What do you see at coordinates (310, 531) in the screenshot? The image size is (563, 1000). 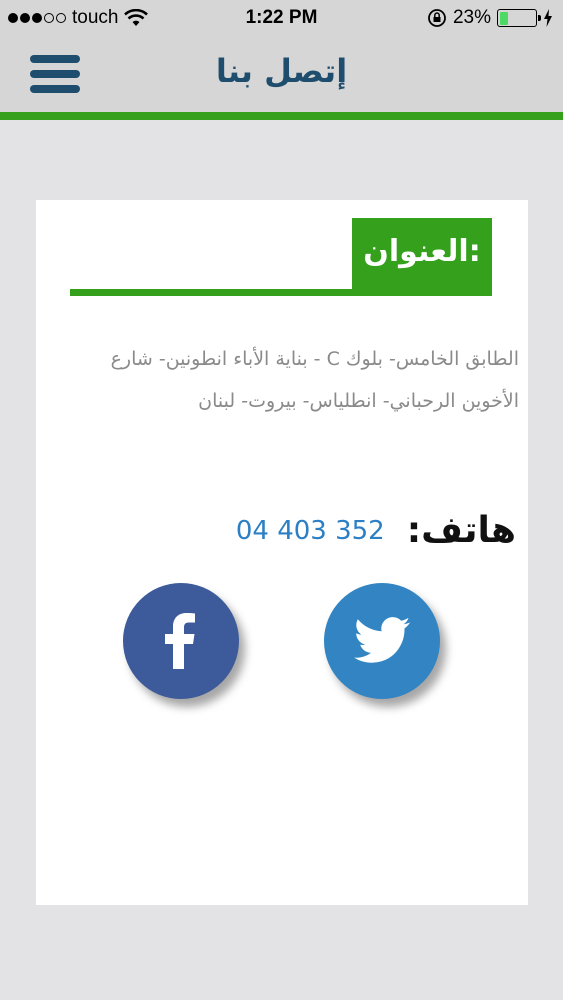 I see `phone-number-link: 04 403 352` at bounding box center [310, 531].